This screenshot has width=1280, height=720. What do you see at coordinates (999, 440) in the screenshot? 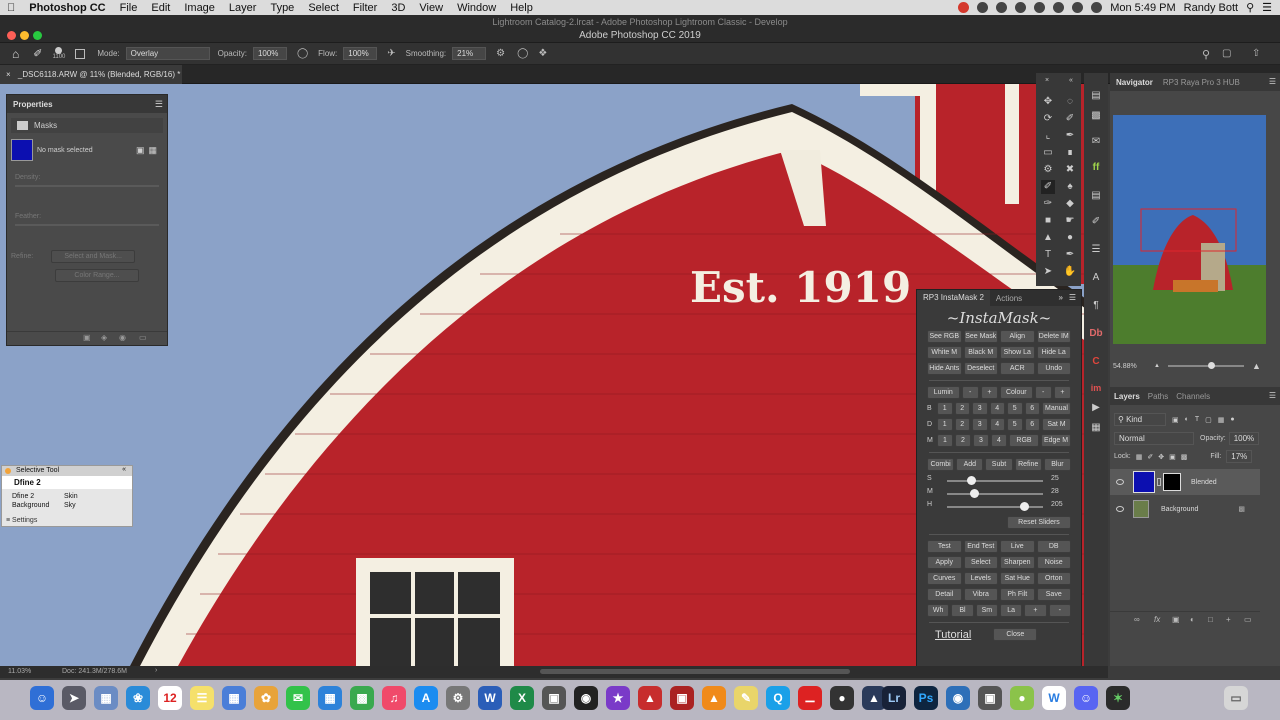
I see `m4-button: 4` at bounding box center [999, 440].